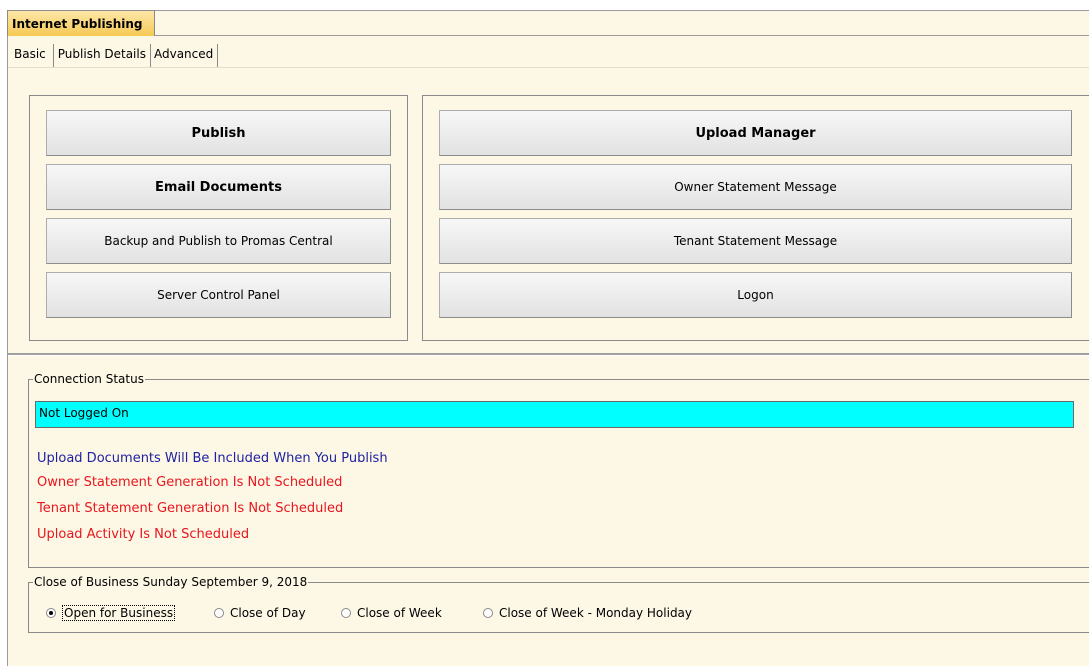 This screenshot has height=666, width=1089. I want to click on upload-manager-button: Upload Manager, so click(755, 133).